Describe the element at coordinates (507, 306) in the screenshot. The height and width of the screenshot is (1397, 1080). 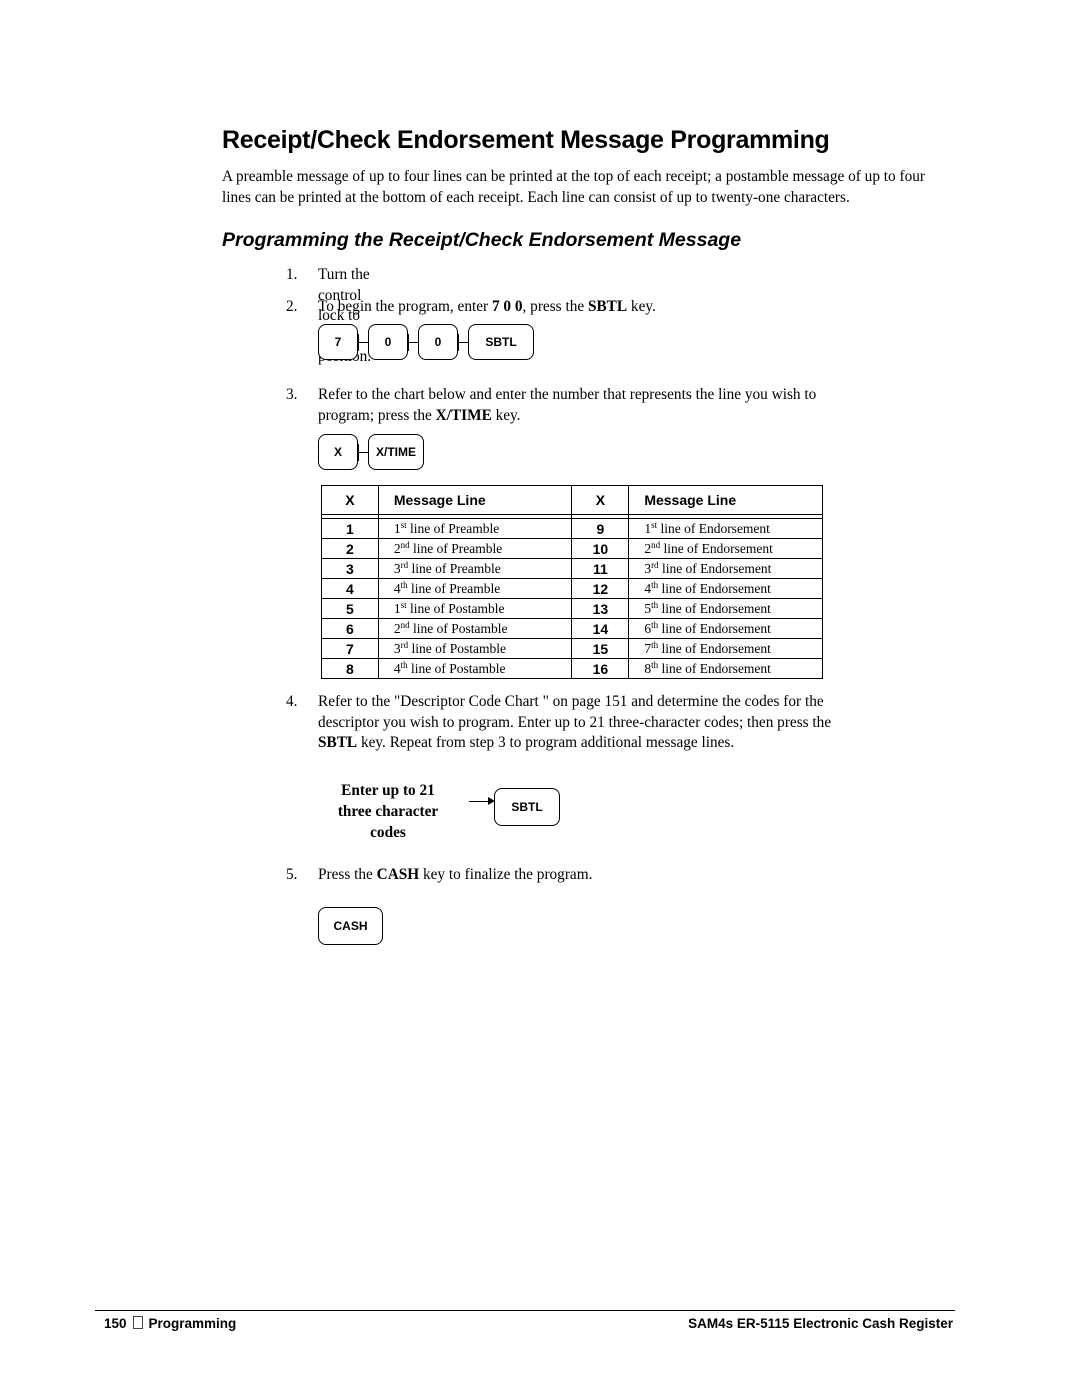
I see `step-keyword: 7 0 0` at that location.